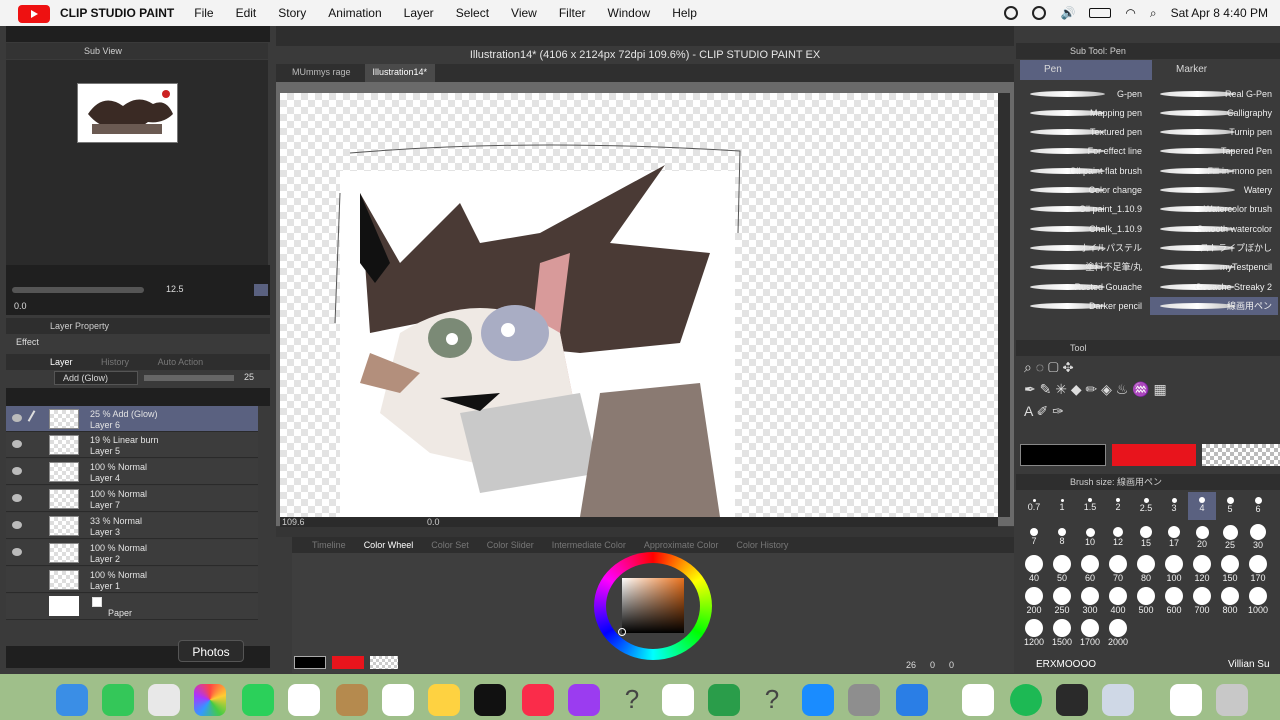 The width and height of the screenshot is (1280, 720). What do you see at coordinates (1090, 633) in the screenshot?
I see `brush-size-option: 1700` at bounding box center [1090, 633].